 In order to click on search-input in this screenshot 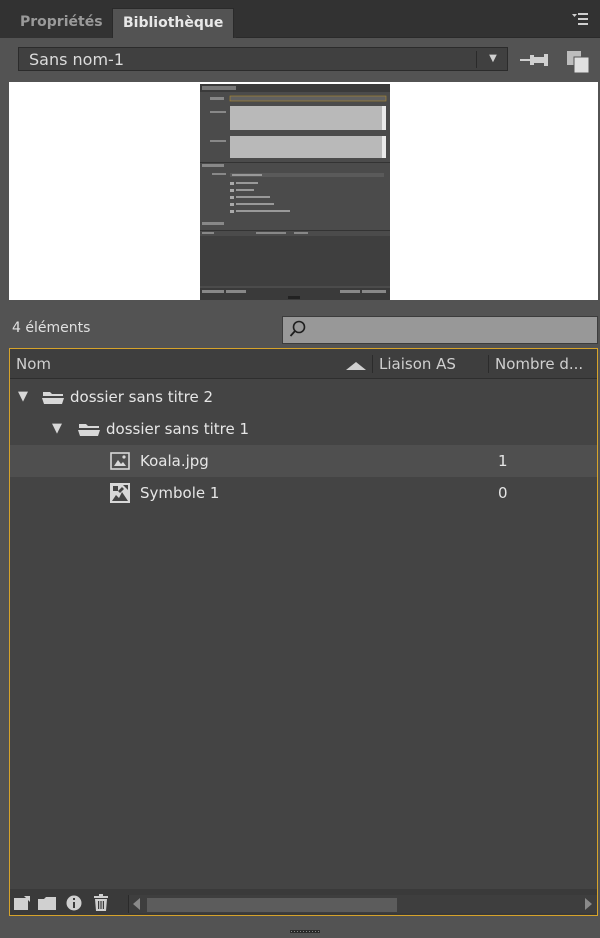, I will do `click(440, 330)`.